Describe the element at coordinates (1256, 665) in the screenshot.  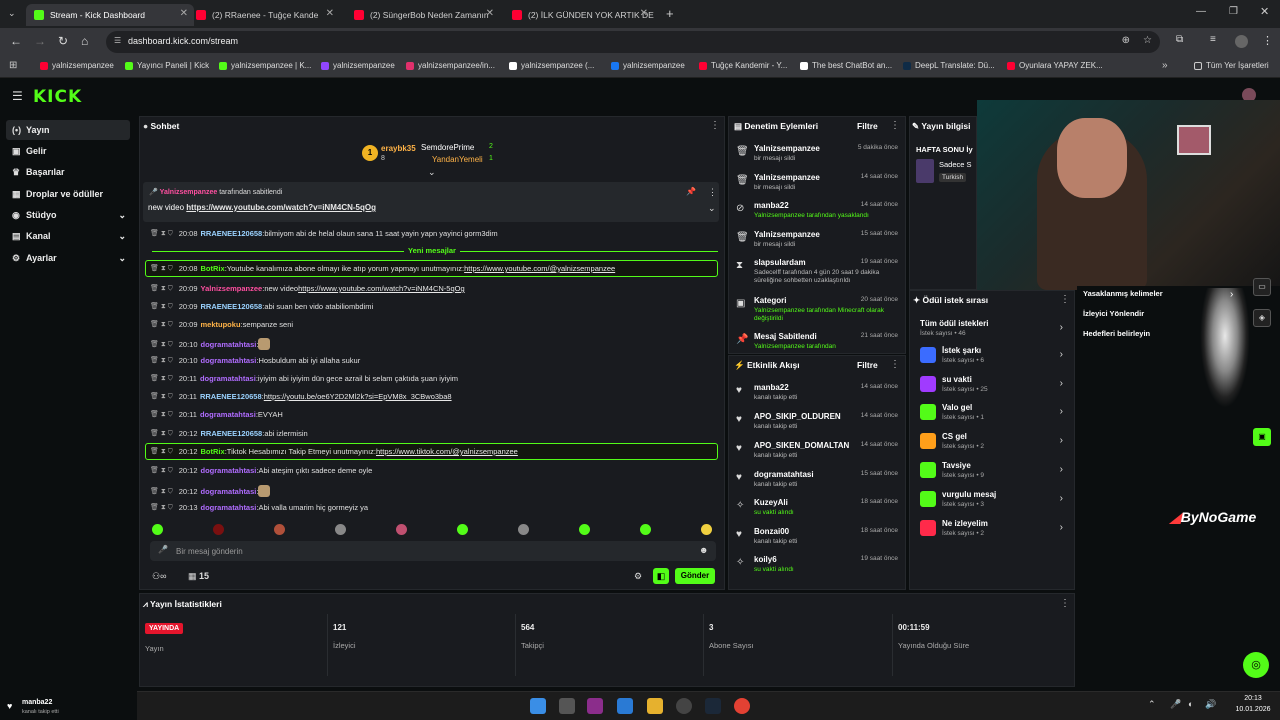
I see `help-chat-icon: ◎` at that location.